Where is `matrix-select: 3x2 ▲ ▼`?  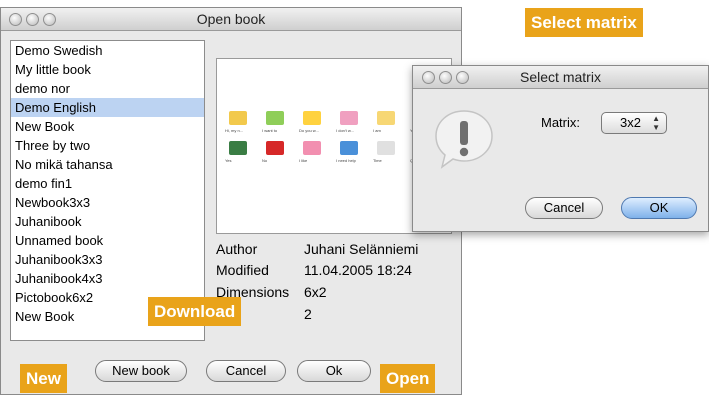
matrix-select: 3x2 ▲ ▼ is located at coordinates (634, 123).